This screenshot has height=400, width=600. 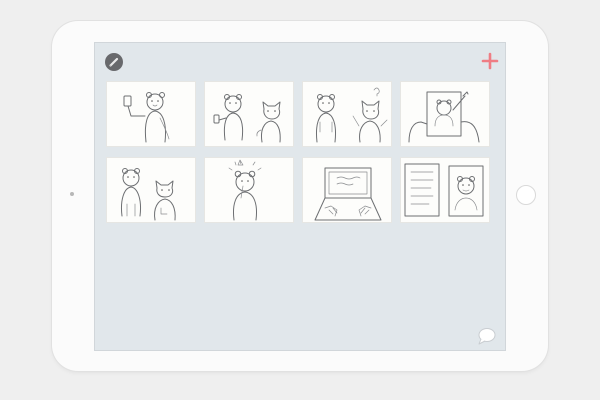 What do you see at coordinates (526, 195) in the screenshot?
I see `home-button` at bounding box center [526, 195].